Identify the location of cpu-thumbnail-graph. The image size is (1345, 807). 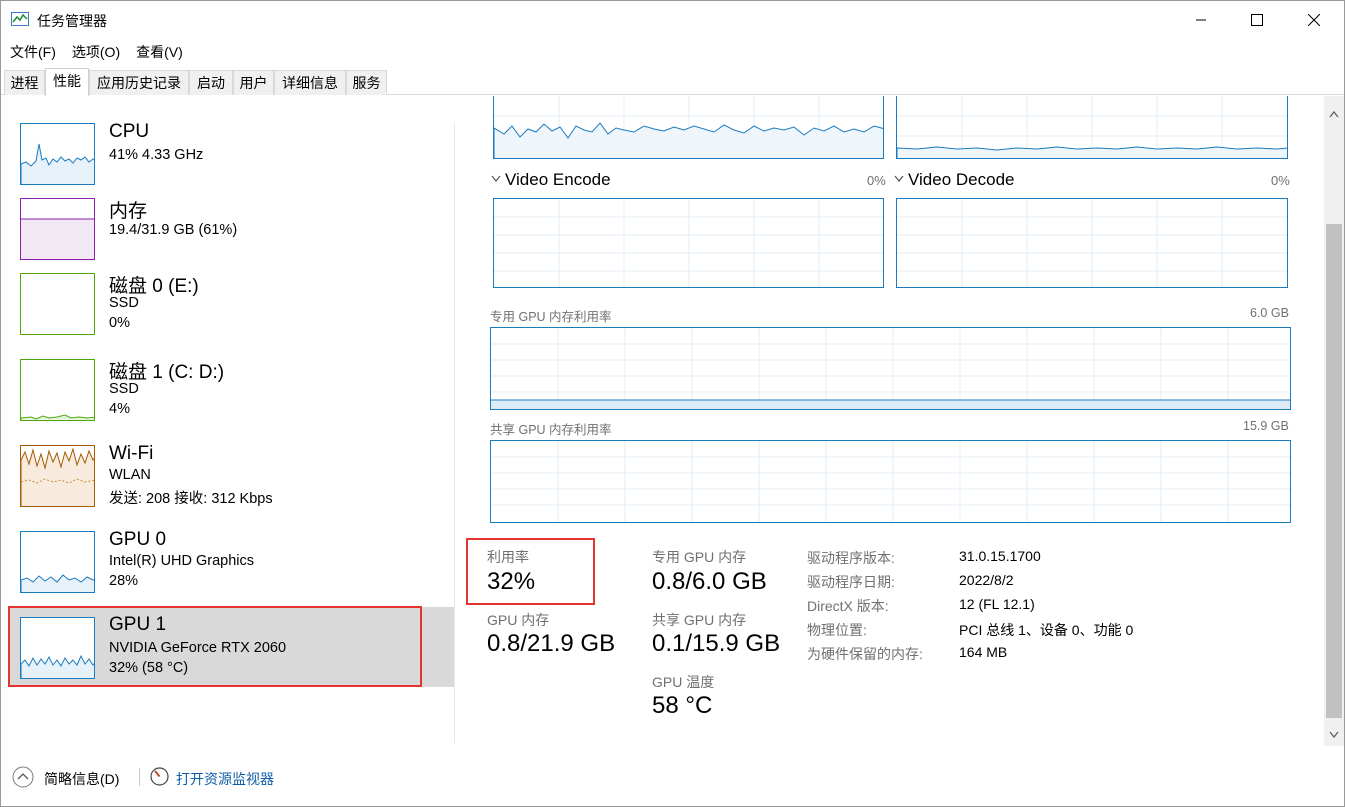
(57, 154).